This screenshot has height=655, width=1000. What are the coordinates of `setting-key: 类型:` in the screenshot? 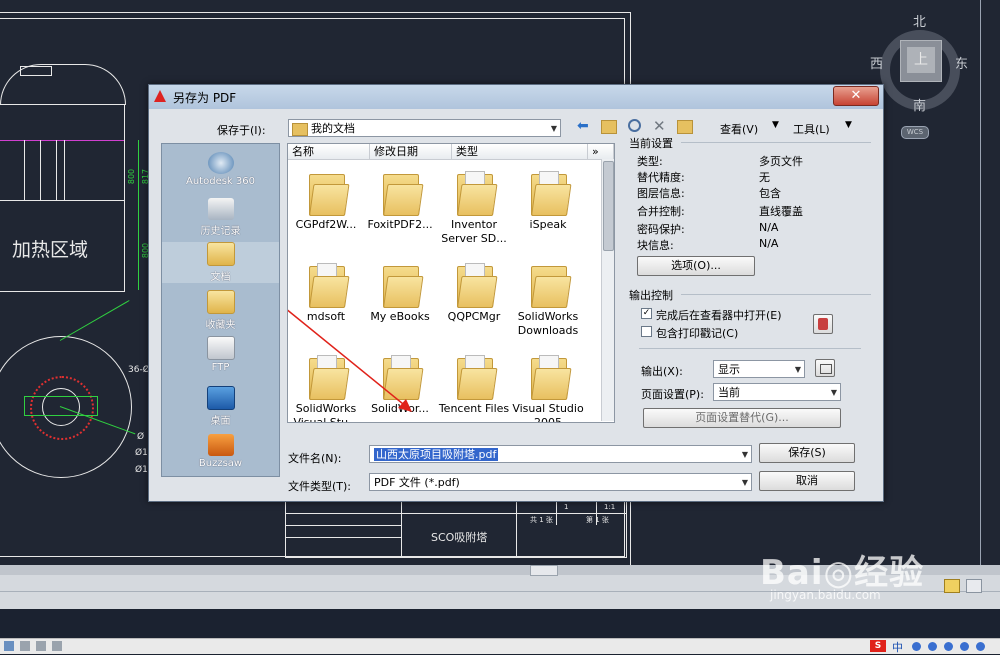 It's located at (650, 161).